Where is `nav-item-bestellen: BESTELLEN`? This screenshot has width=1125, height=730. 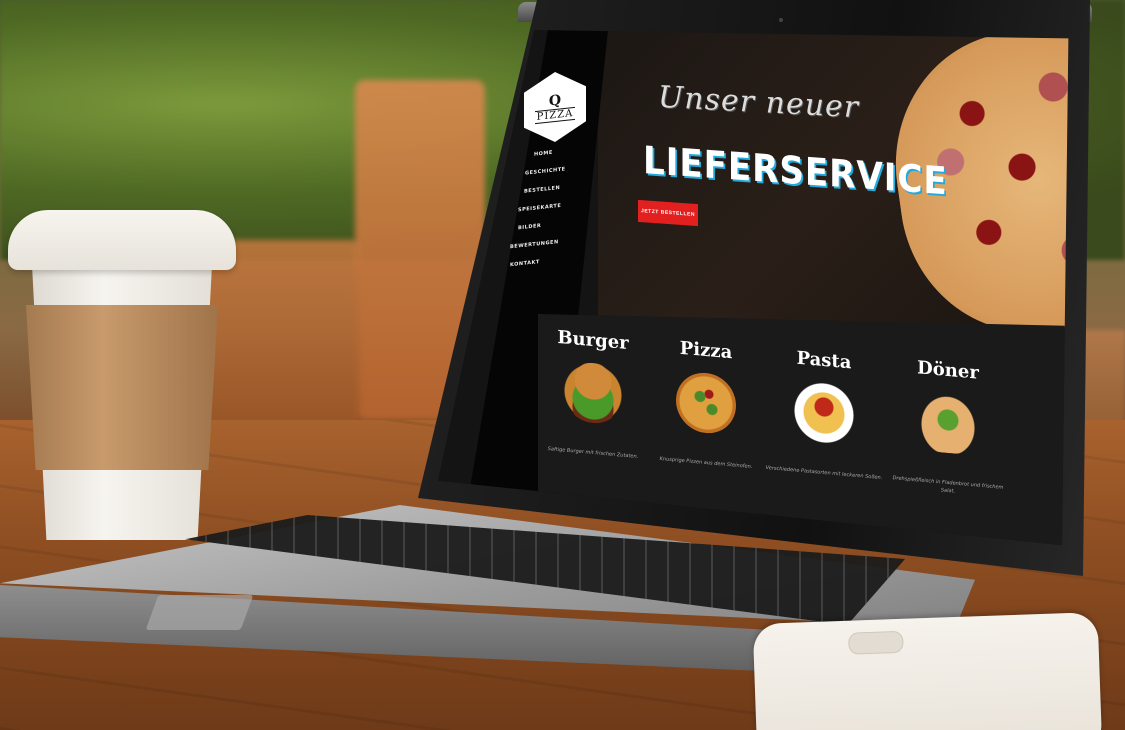
nav-item-bestellen: BESTELLEN is located at coordinates (557, 188).